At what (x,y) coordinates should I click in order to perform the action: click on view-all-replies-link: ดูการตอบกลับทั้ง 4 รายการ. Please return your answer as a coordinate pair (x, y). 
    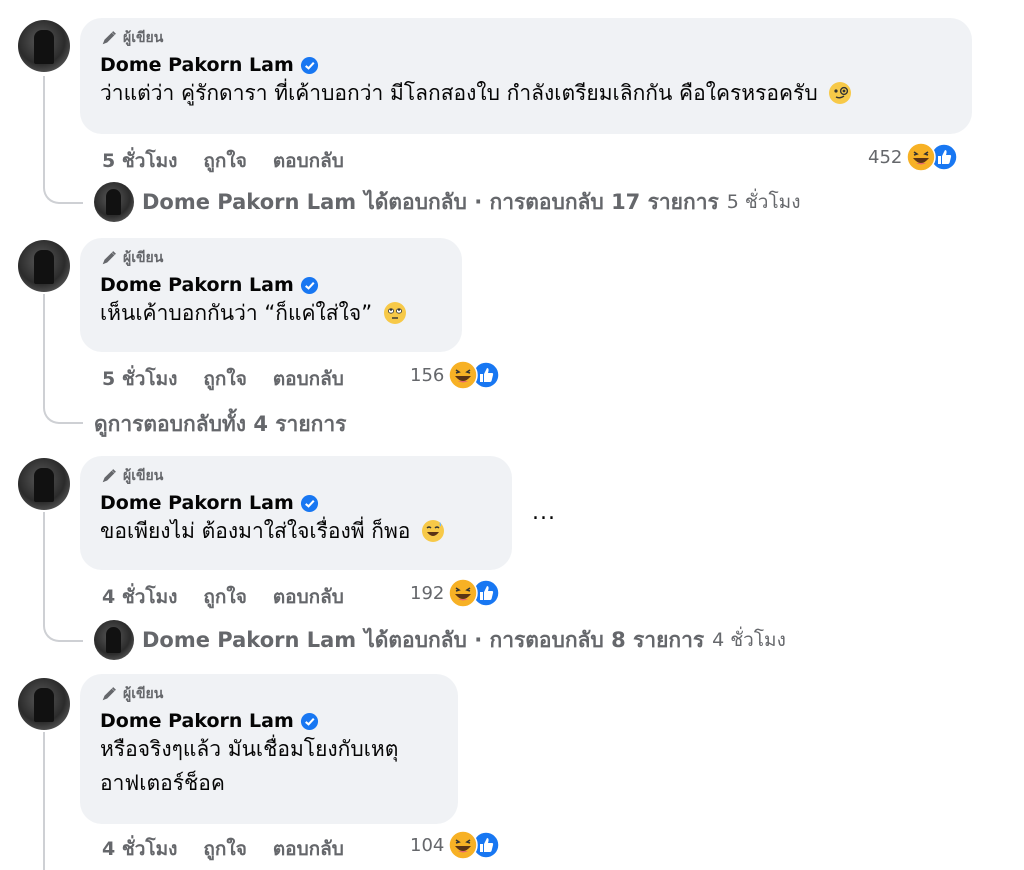
    Looking at the image, I should click on (220, 424).